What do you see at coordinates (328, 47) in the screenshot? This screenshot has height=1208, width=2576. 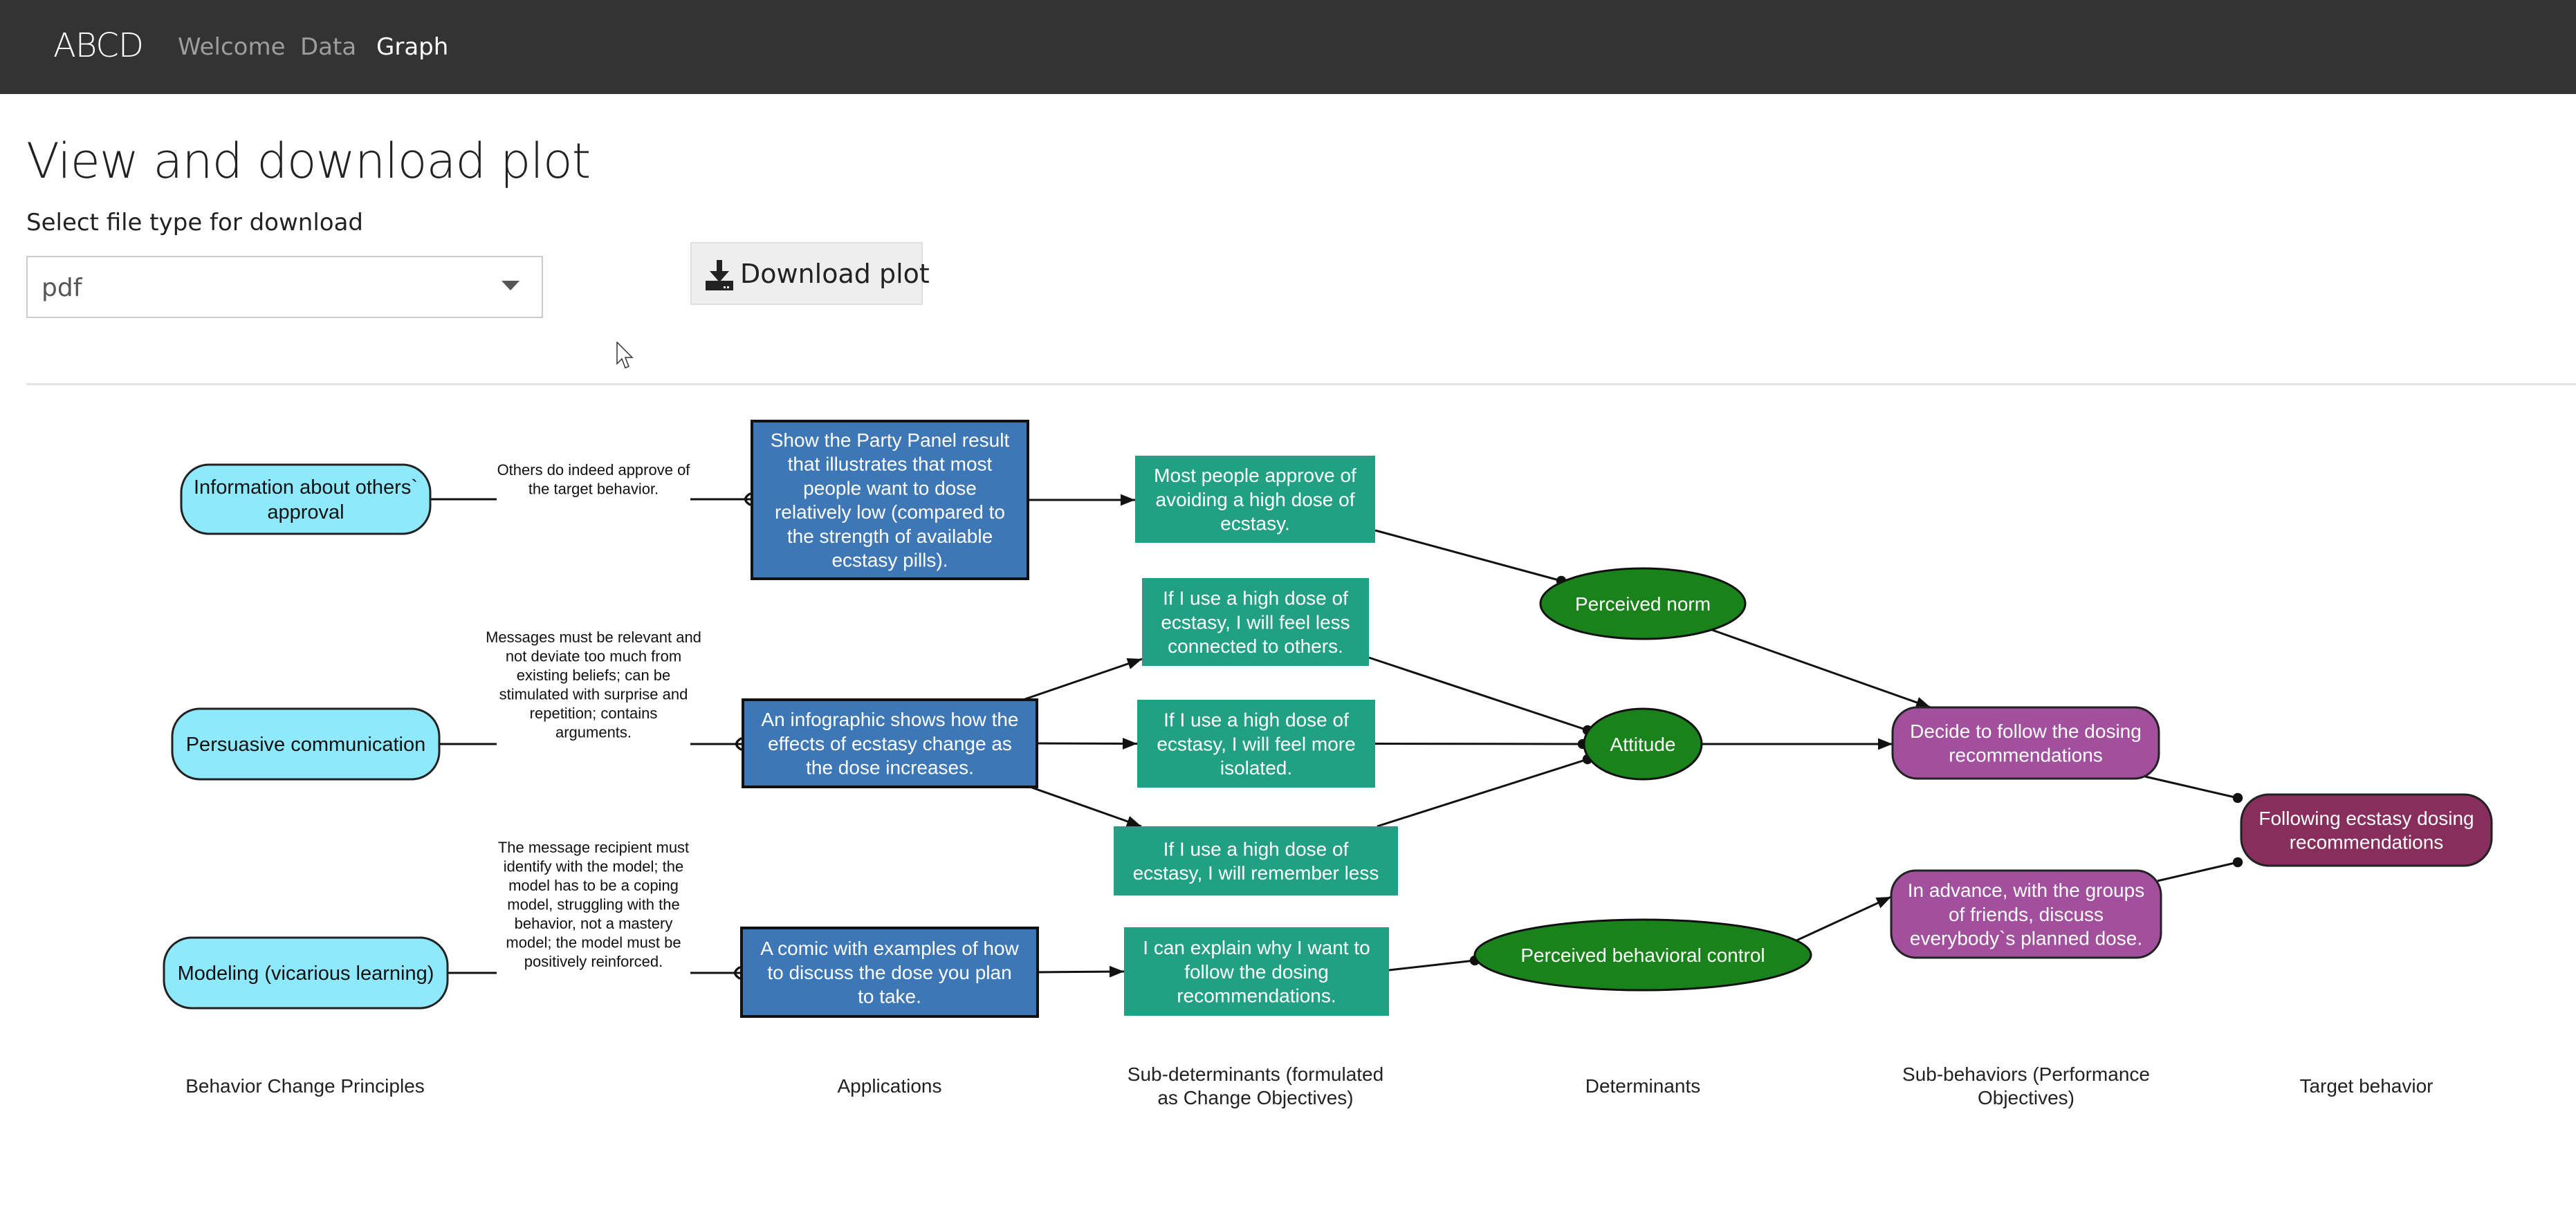 I see `nav-item-data: Data` at bounding box center [328, 47].